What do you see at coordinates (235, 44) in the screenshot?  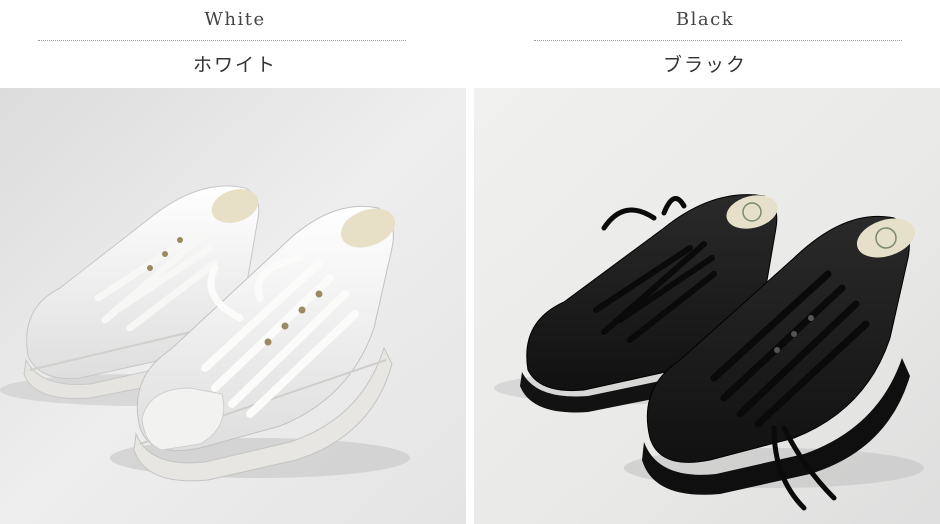 I see `variant-header: White ホワイト` at bounding box center [235, 44].